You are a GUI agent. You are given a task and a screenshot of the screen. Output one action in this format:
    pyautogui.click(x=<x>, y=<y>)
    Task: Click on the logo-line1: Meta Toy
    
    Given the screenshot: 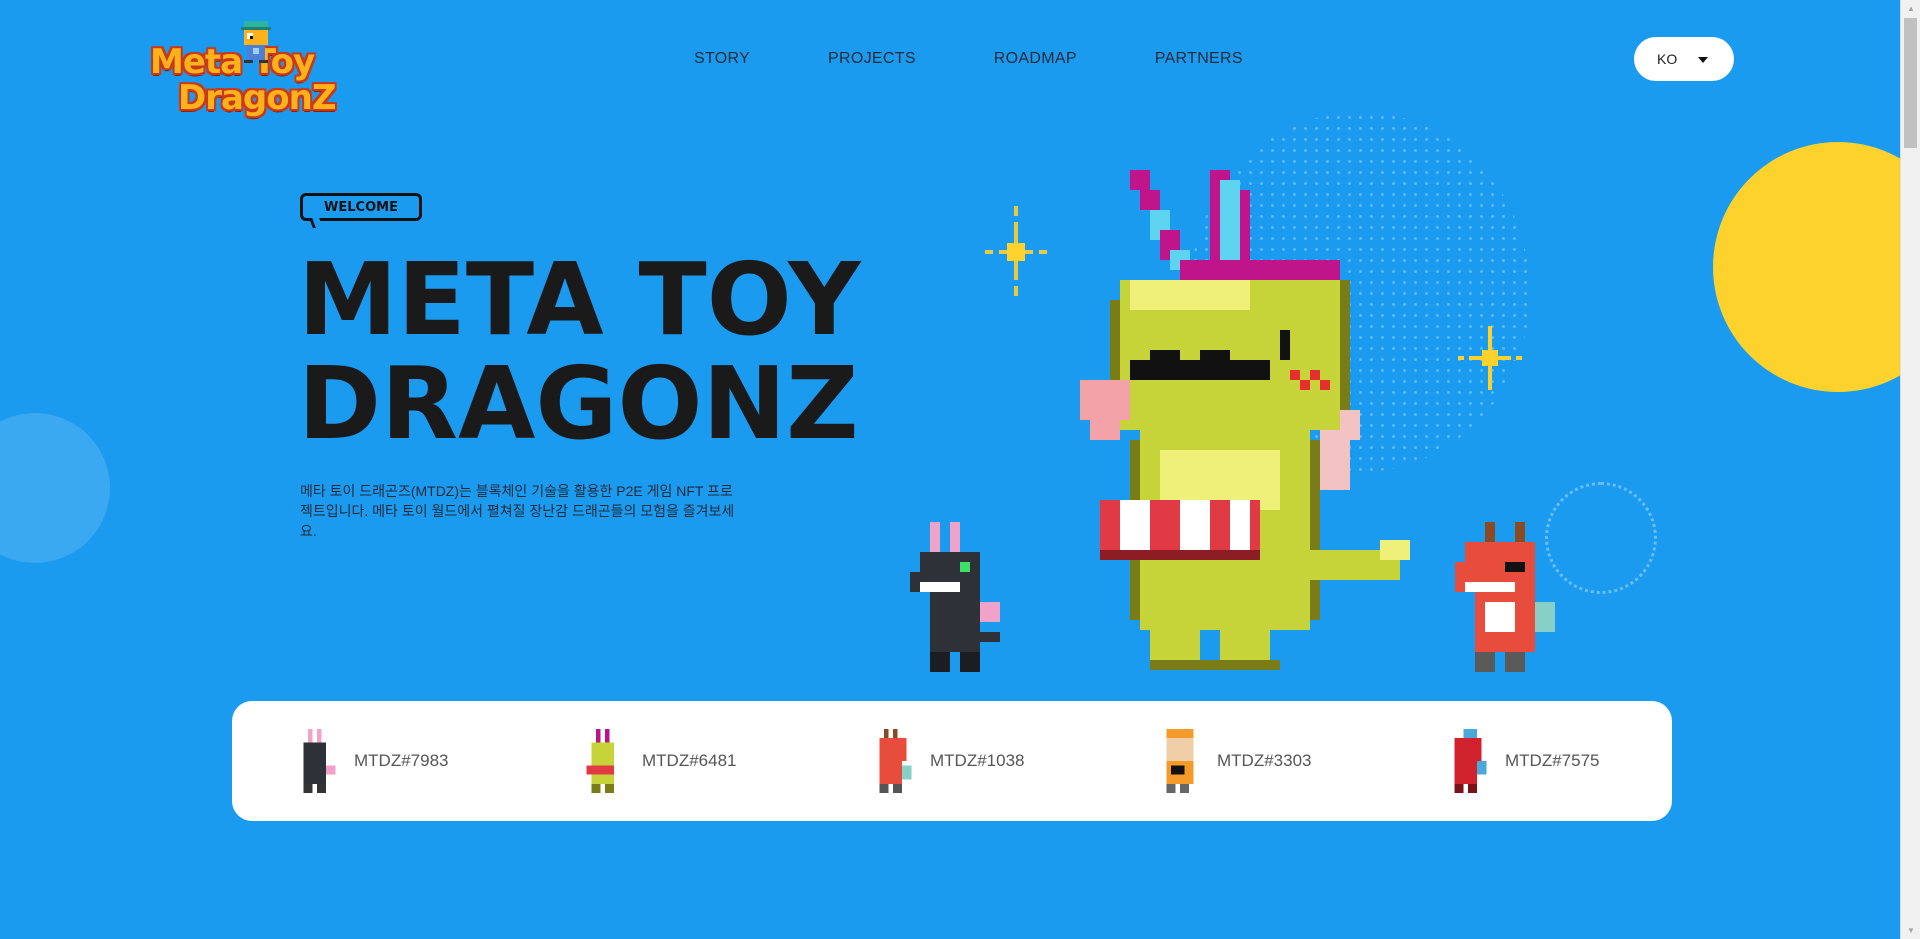 What is the action you would take?
    pyautogui.click(x=232, y=62)
    